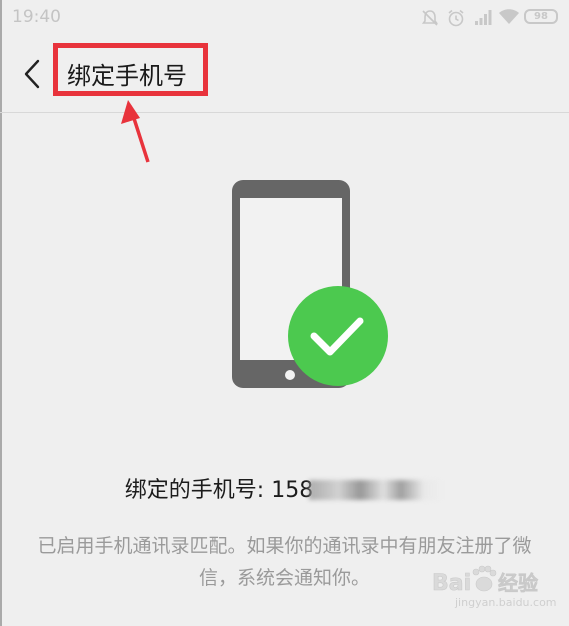  Describe the element at coordinates (377, 490) in the screenshot. I see `masked-phone-digits` at that location.